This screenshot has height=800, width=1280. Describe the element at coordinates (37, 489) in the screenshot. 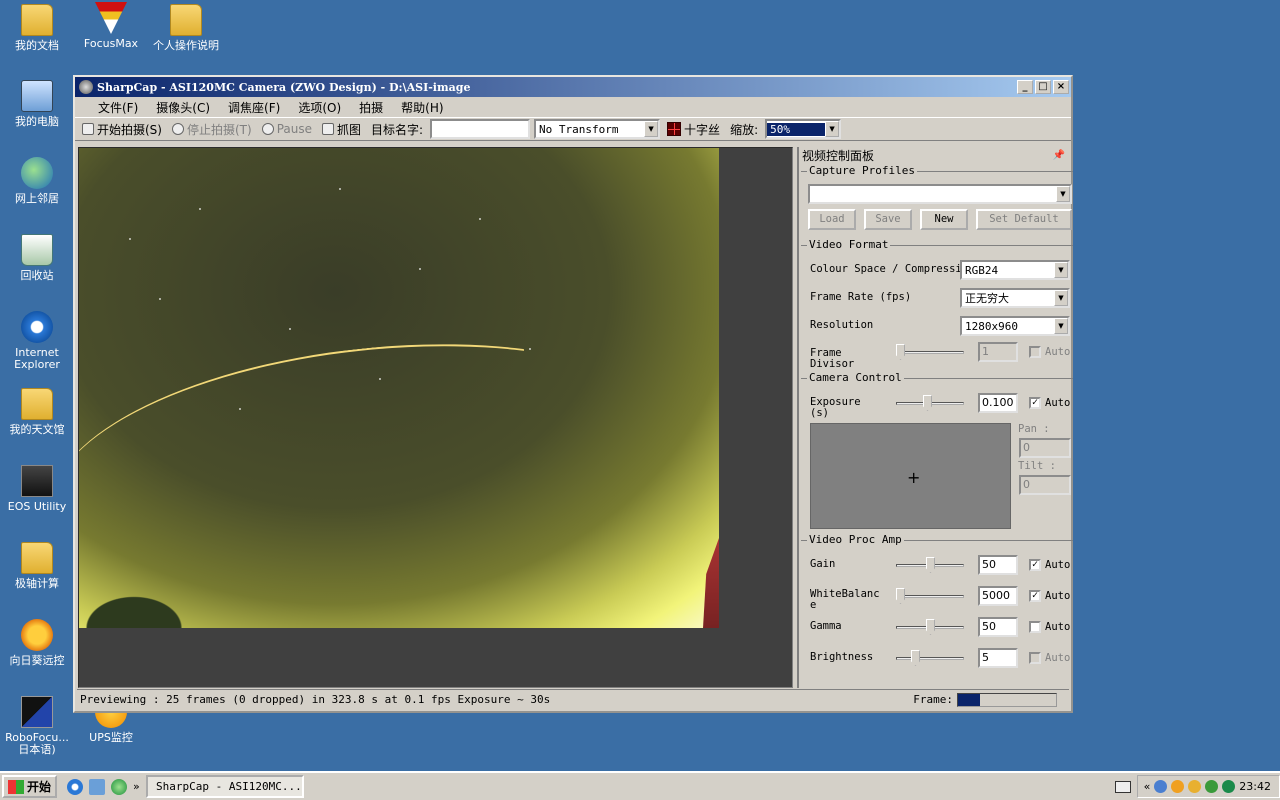

I see `desktop-icon-eos-utility: EOS Utility` at that location.